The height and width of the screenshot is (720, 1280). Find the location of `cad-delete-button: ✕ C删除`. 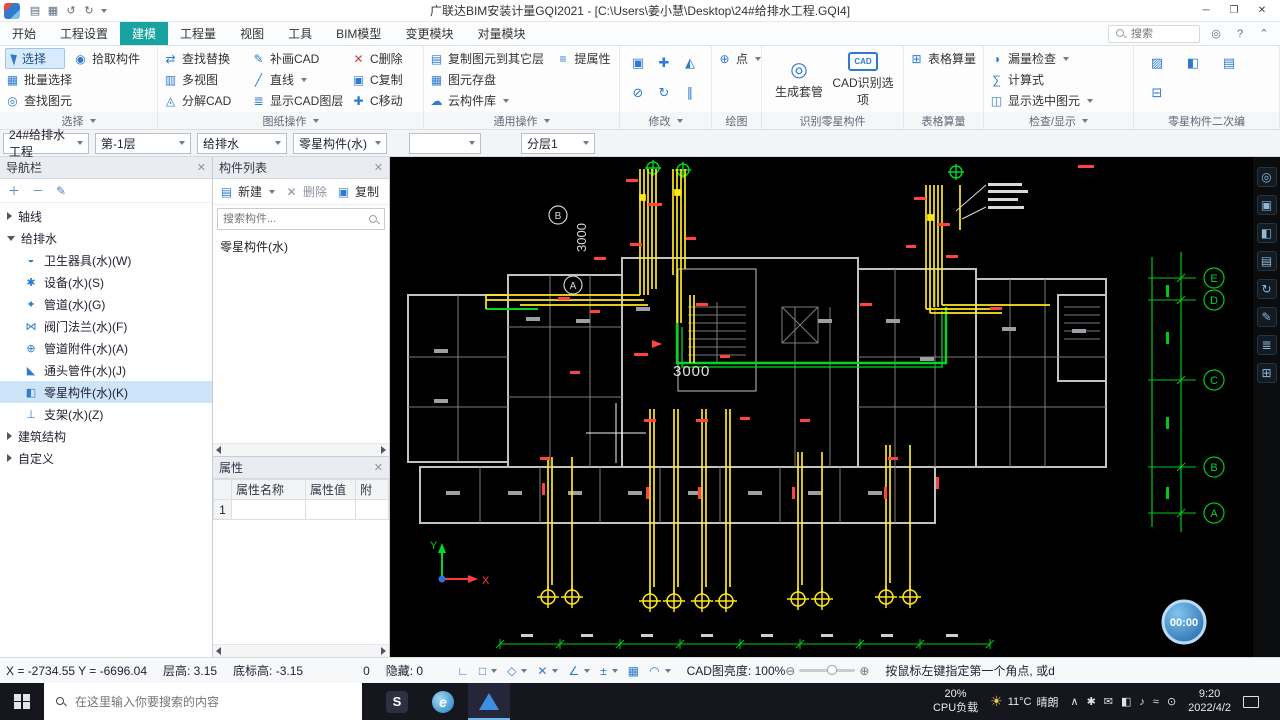

cad-delete-button: ✕ C删除 is located at coordinates (384, 58).